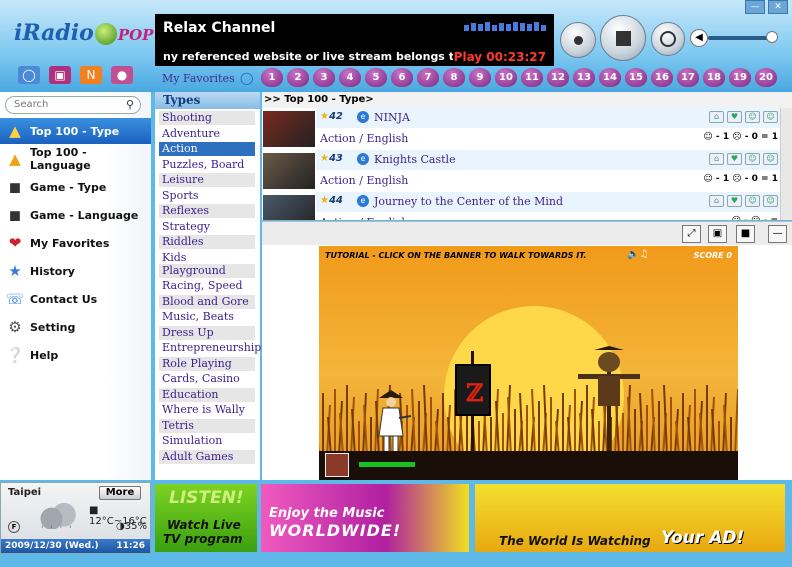 The height and width of the screenshot is (567, 792). What do you see at coordinates (207, 270) in the screenshot?
I see `type-item: Playground` at bounding box center [207, 270].